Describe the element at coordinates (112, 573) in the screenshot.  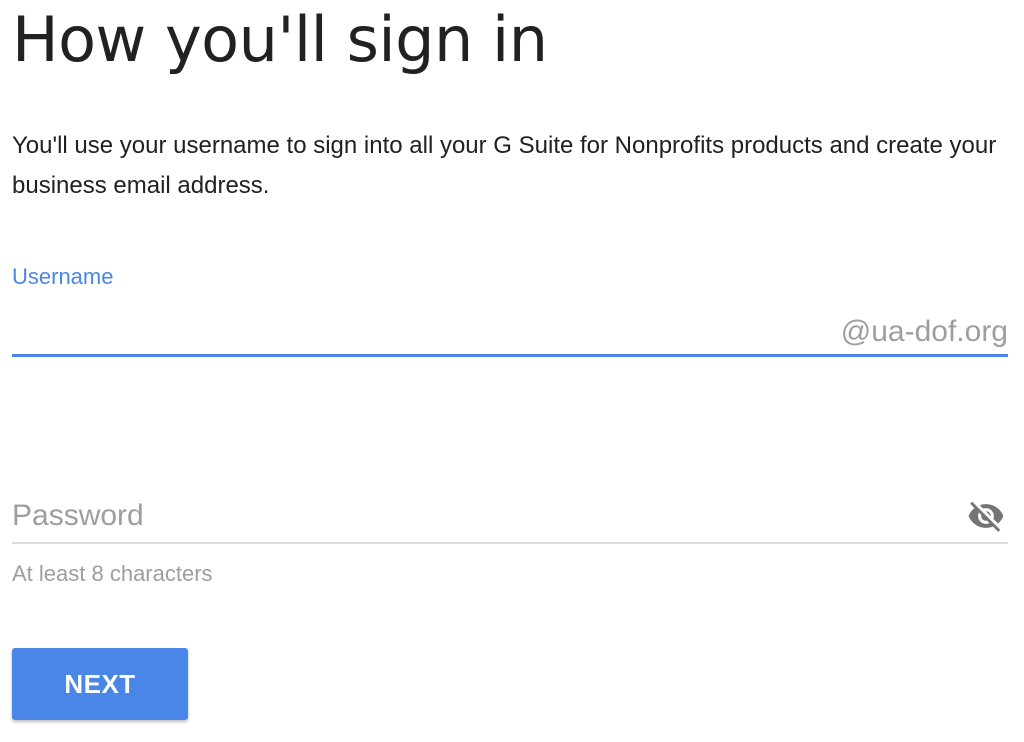
I see `password-hint: At least 8 characters` at that location.